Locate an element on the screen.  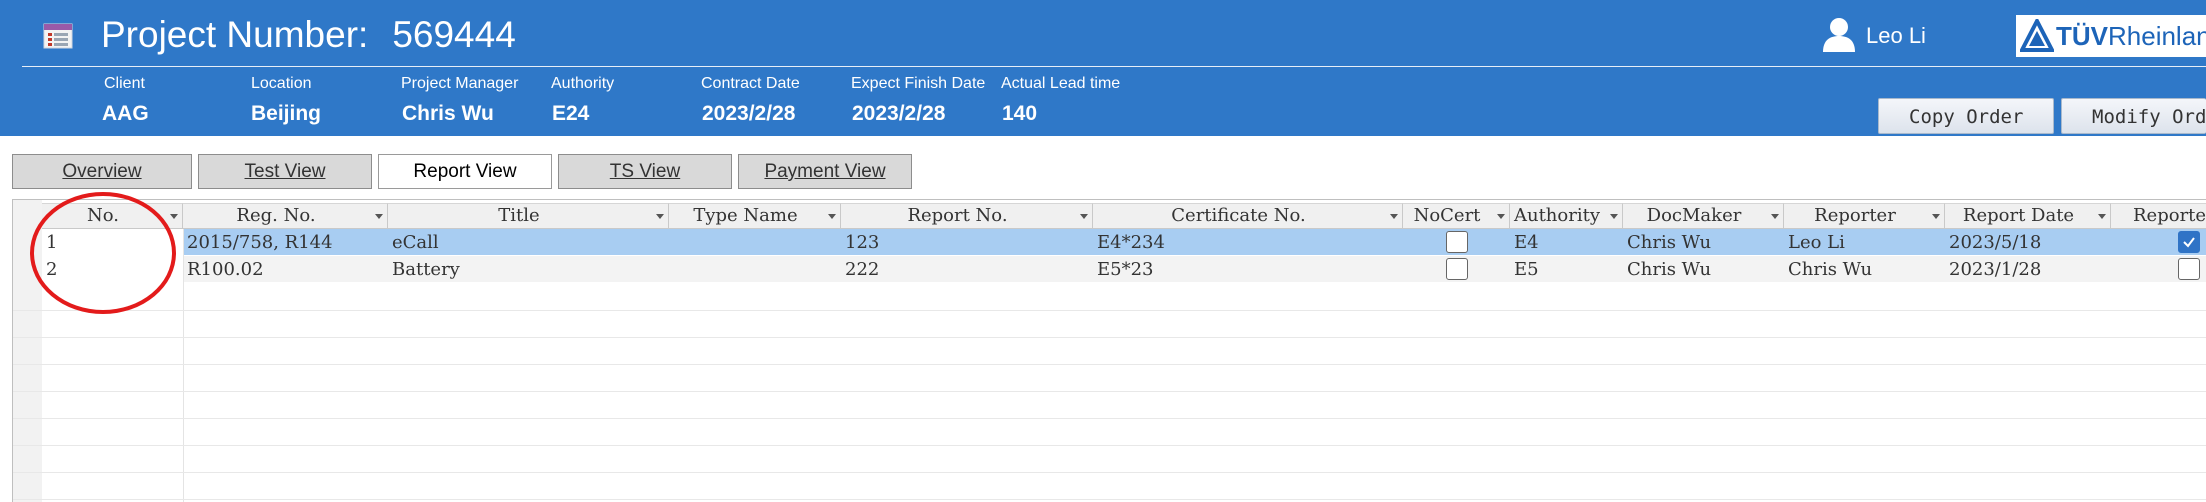
expect-finish-date-value: 2023/2/28 is located at coordinates (899, 113).